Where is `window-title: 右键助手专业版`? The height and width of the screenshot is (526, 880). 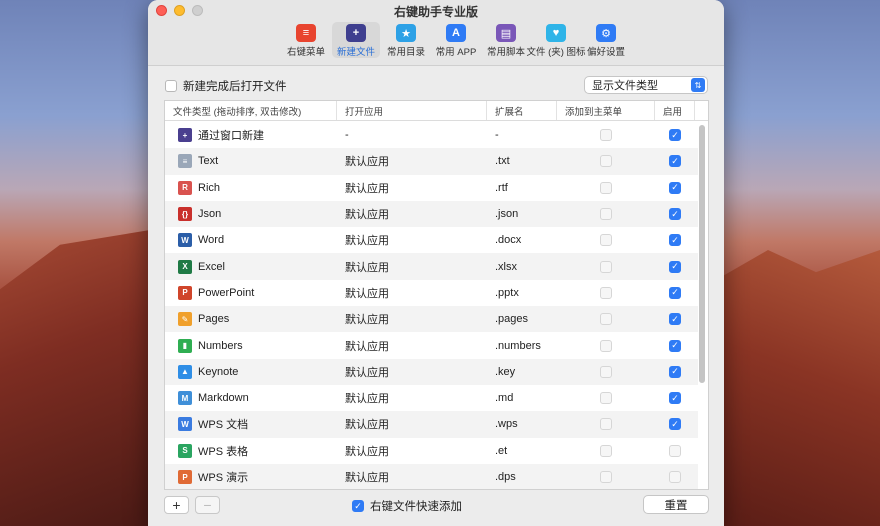 window-title: 右键助手专业版 is located at coordinates (435, 12).